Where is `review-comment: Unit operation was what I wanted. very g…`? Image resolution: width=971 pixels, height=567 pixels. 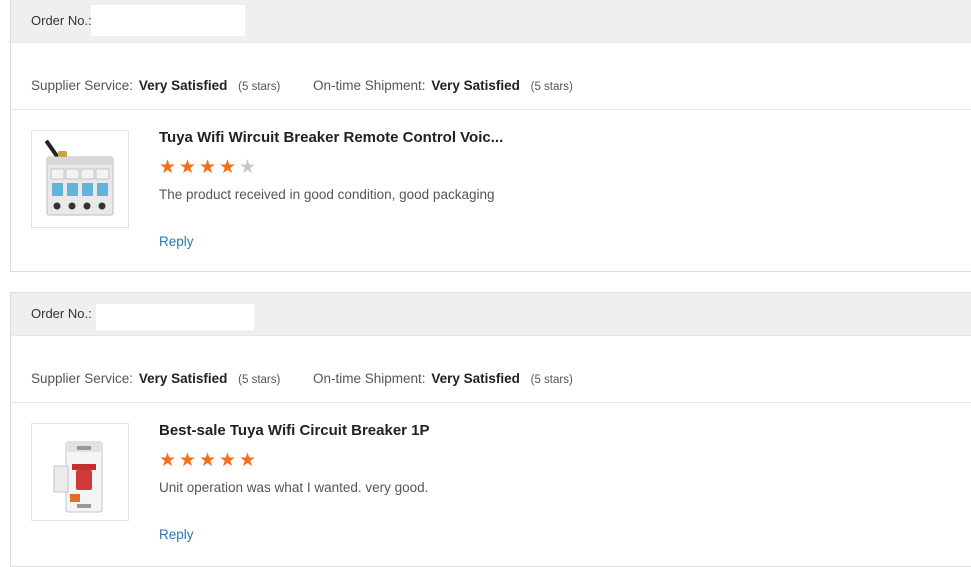 review-comment: Unit operation was what I wanted. very g… is located at coordinates (294, 487).